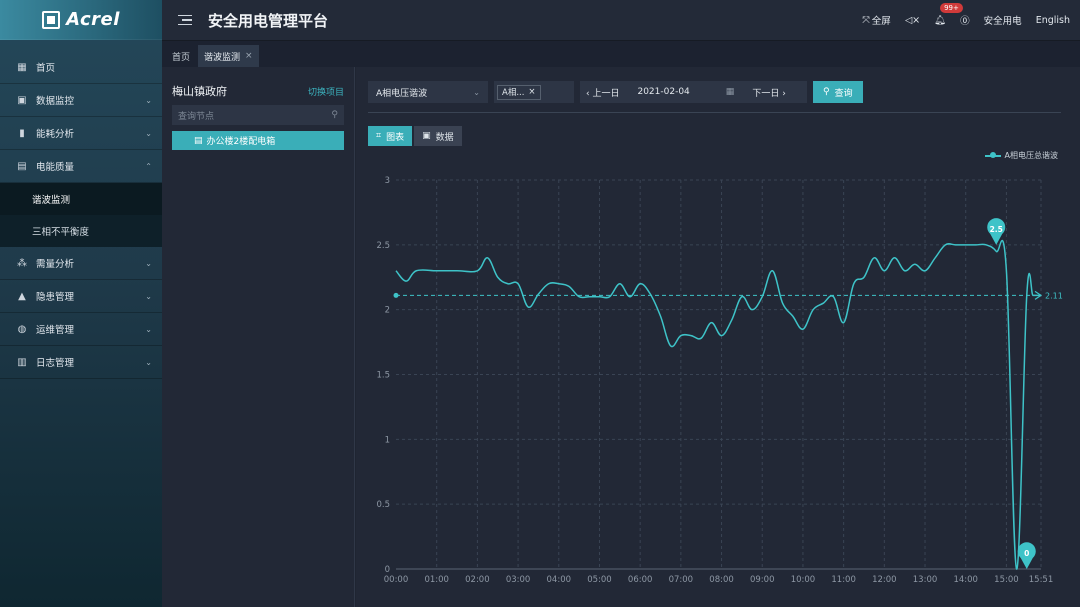 This screenshot has height=607, width=1080. I want to click on list-icon: ▥, so click(22, 362).